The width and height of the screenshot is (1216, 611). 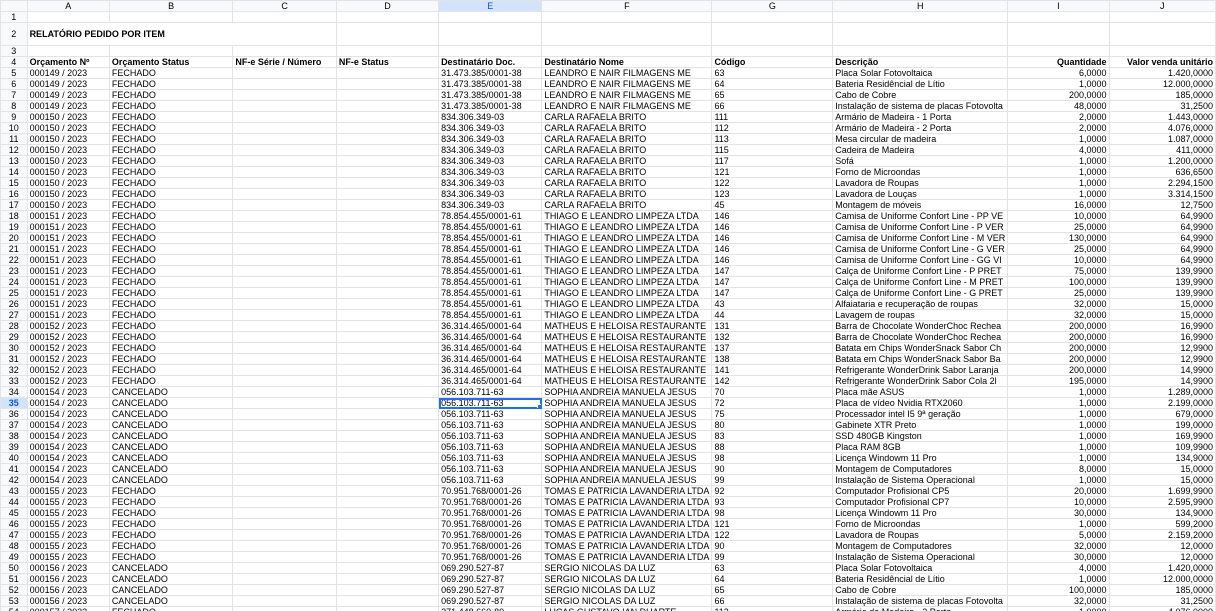 What do you see at coordinates (772, 535) in the screenshot?
I see `cell-codigo: 122` at bounding box center [772, 535].